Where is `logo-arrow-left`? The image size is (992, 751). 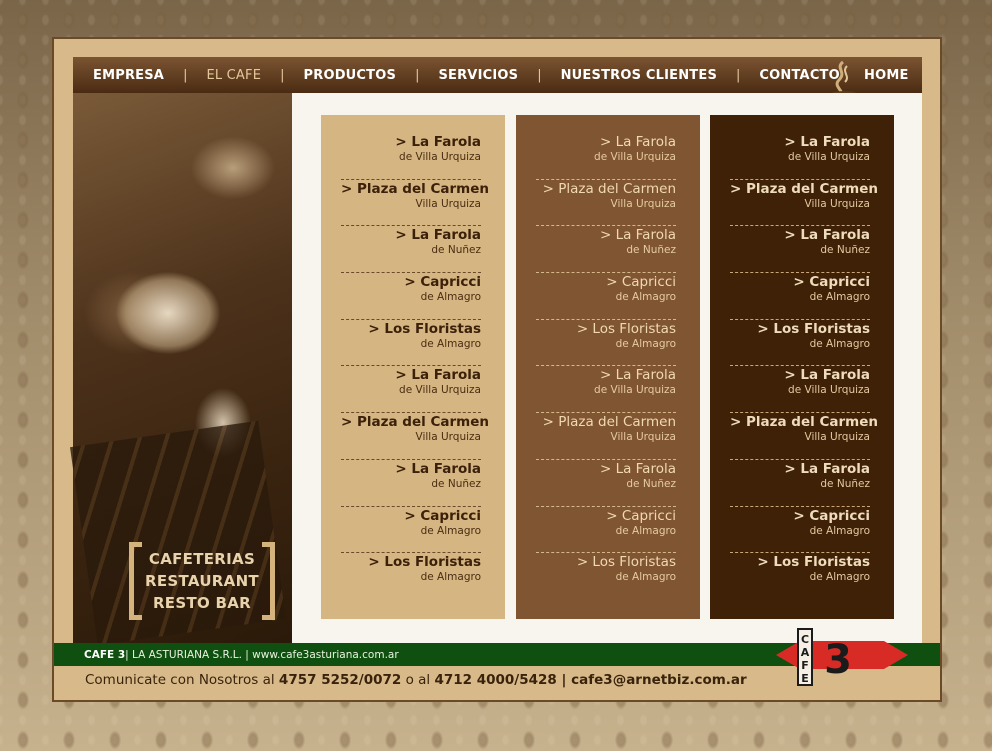
logo-arrow-left is located at coordinates (788, 655).